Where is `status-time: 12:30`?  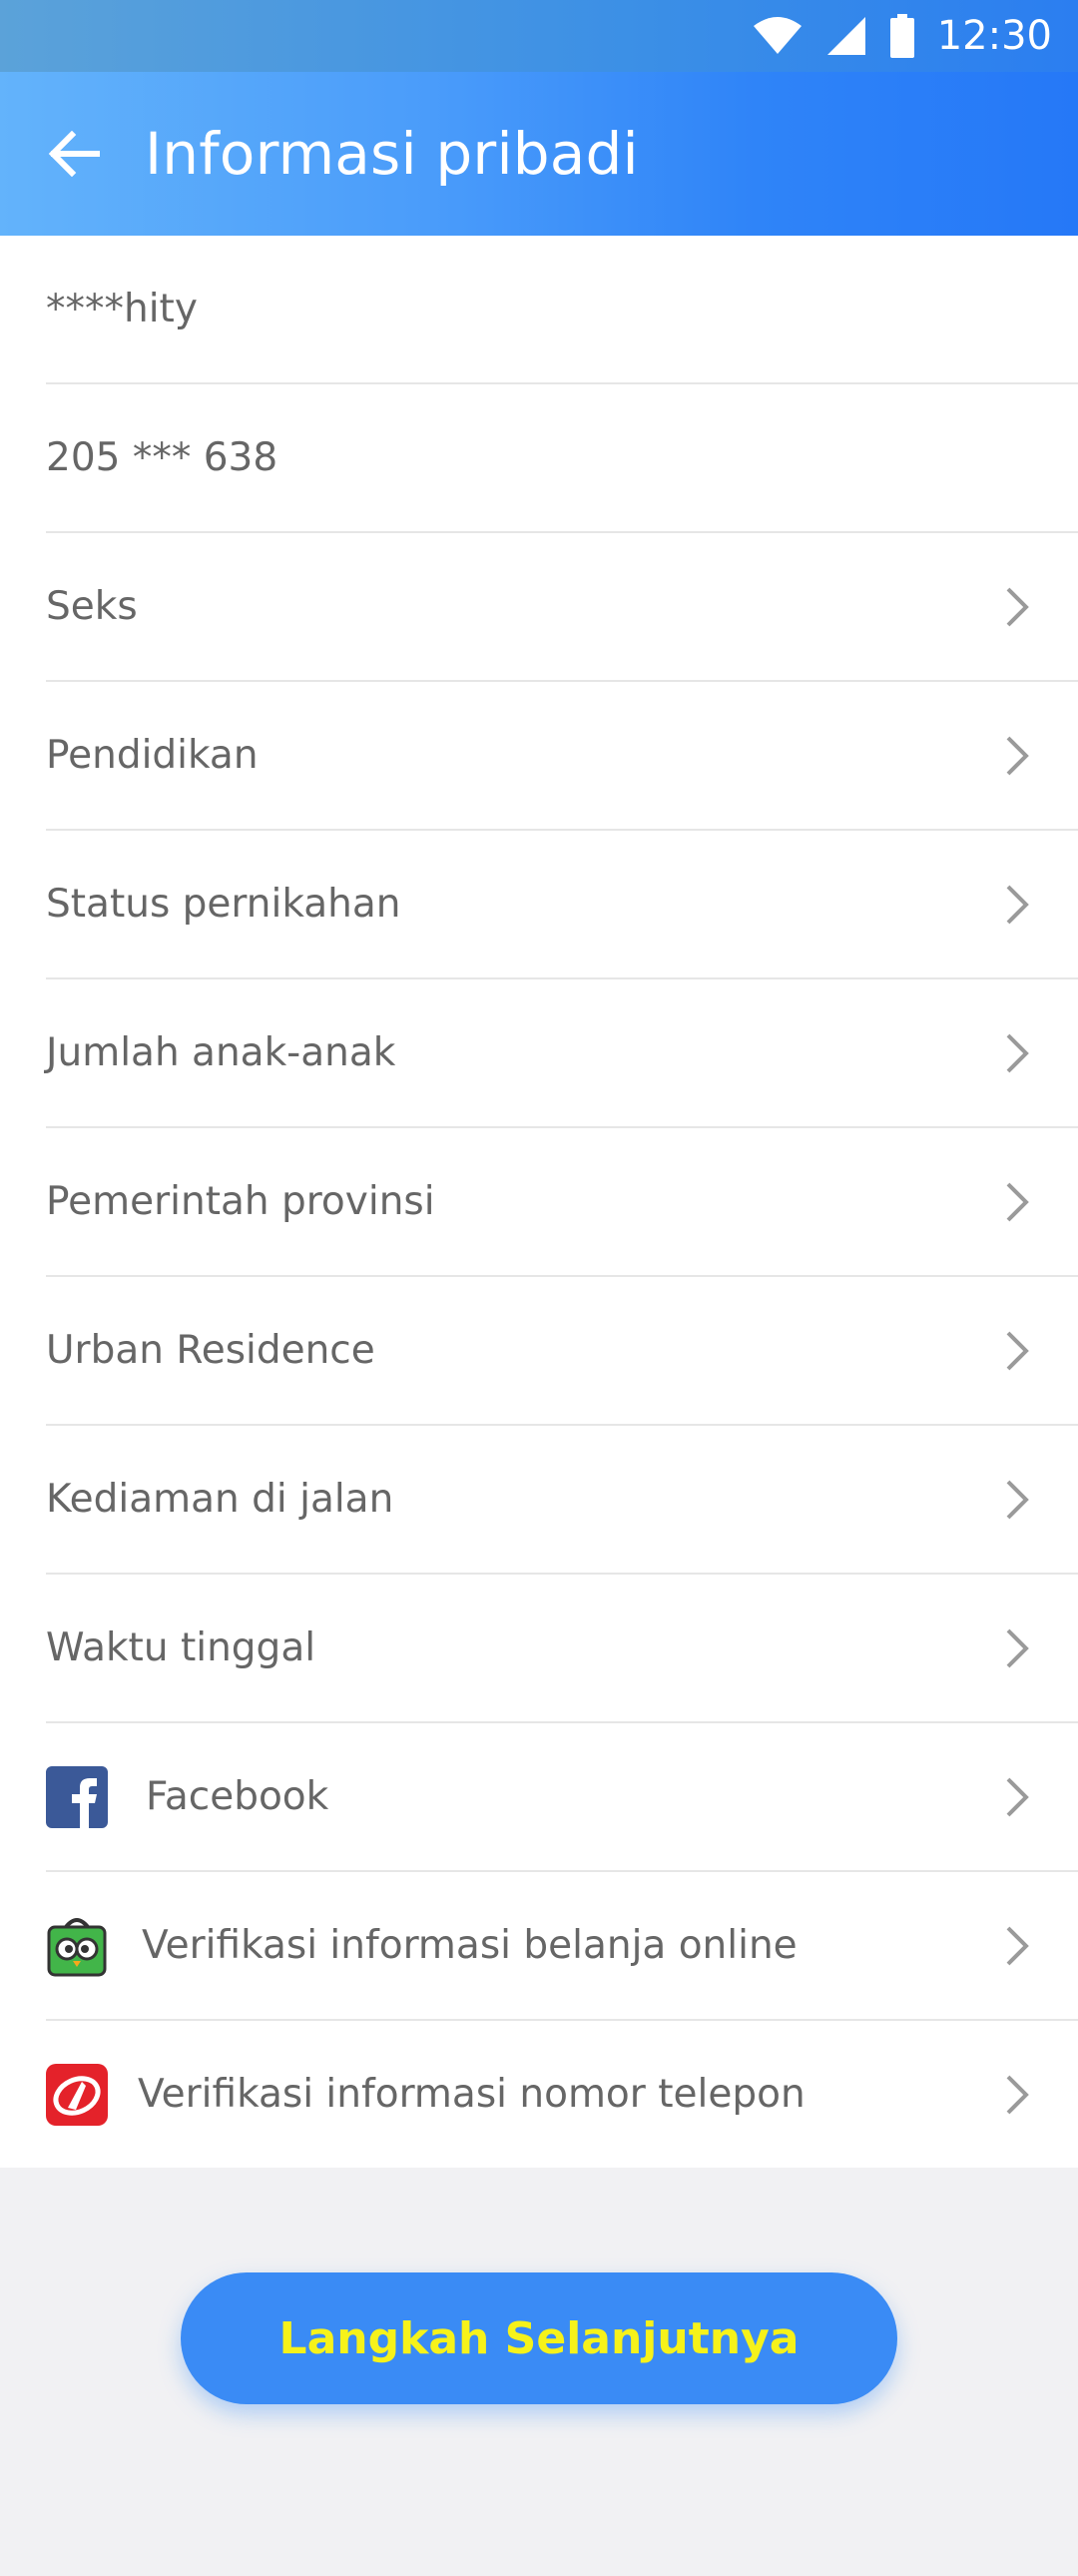
status-time: 12:30 is located at coordinates (994, 36).